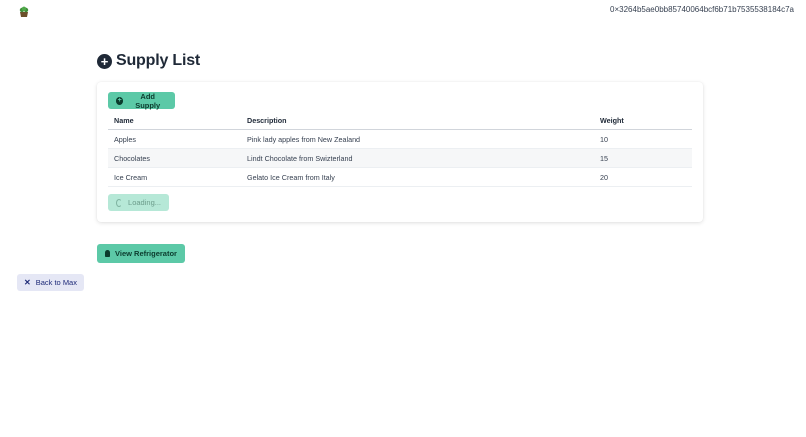 The image size is (806, 437). I want to click on cell-weight: 20, so click(643, 177).